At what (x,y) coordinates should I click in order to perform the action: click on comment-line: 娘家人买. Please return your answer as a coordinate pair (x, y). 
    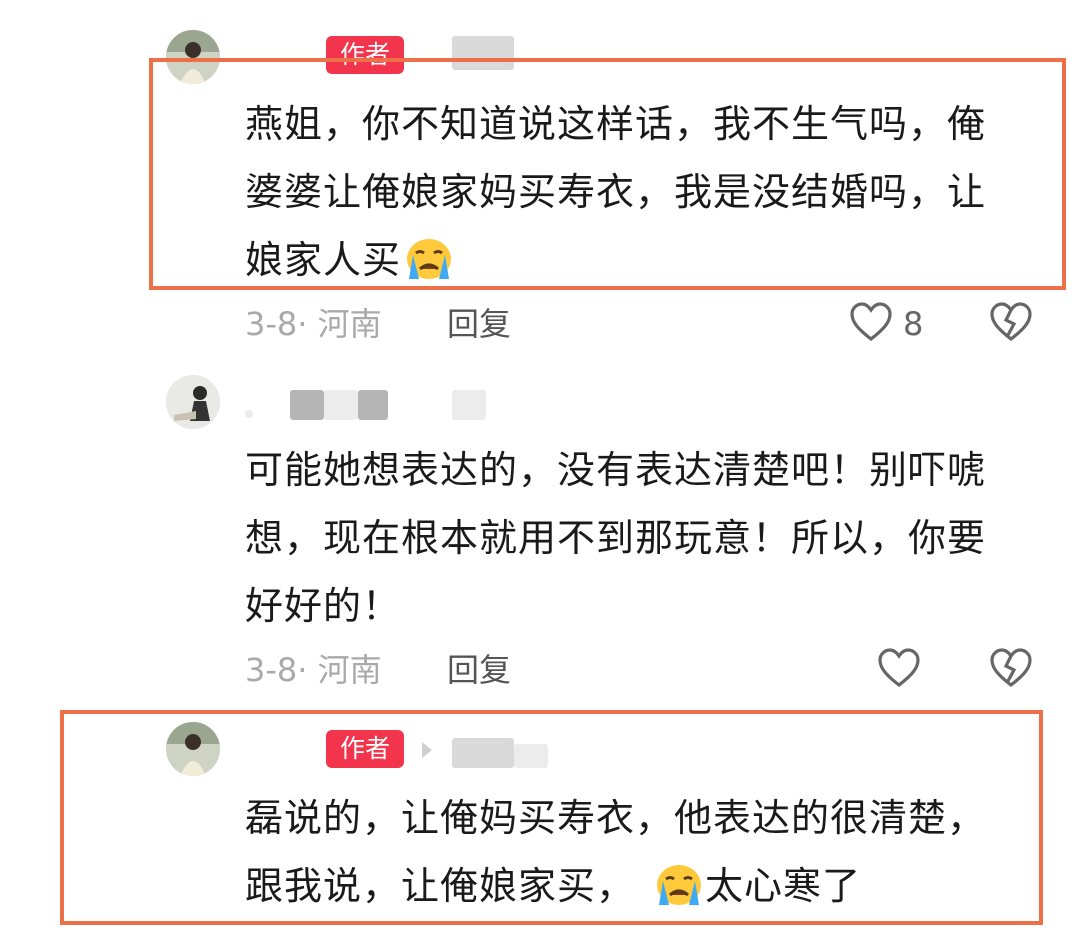
    Looking at the image, I should click on (640, 264).